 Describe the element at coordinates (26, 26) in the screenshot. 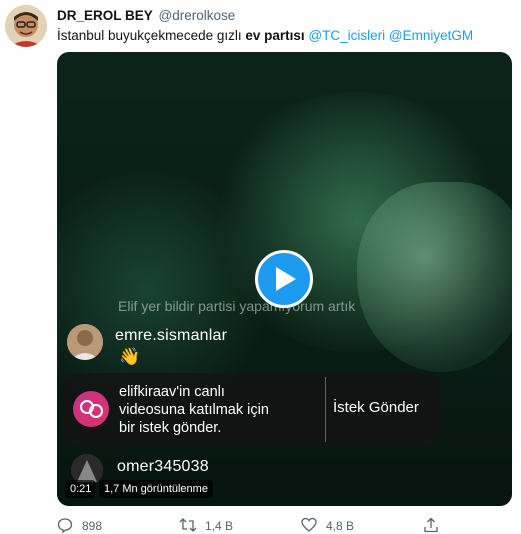

I see `author-avatar` at that location.